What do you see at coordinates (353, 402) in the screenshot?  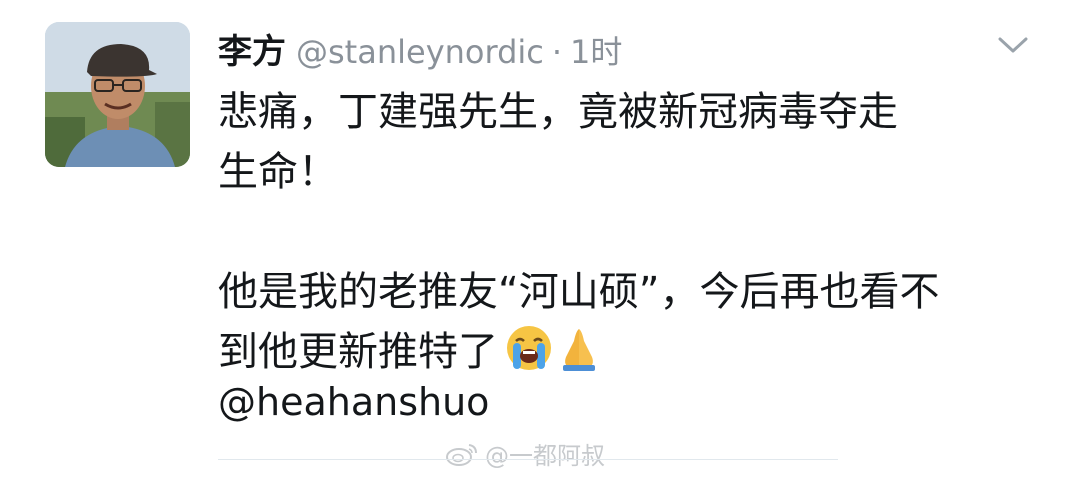 I see `mention-link: @heahanshuo` at bounding box center [353, 402].